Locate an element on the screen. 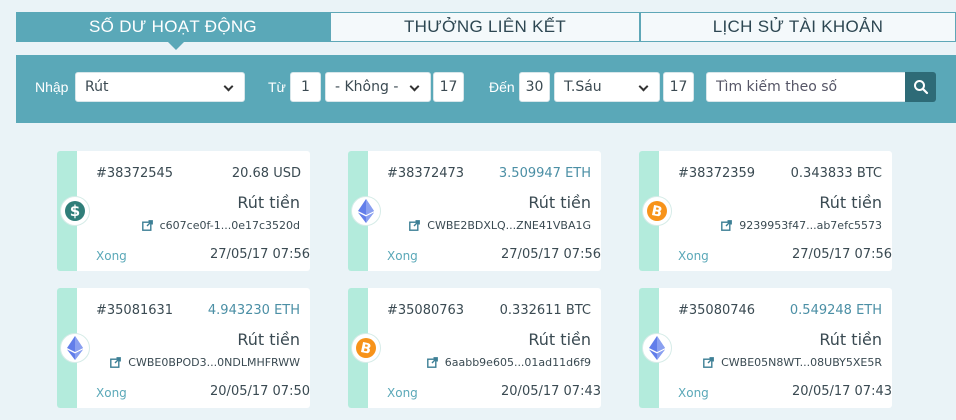 The height and width of the screenshot is (420, 956). to-day-field: 30 is located at coordinates (534, 87).